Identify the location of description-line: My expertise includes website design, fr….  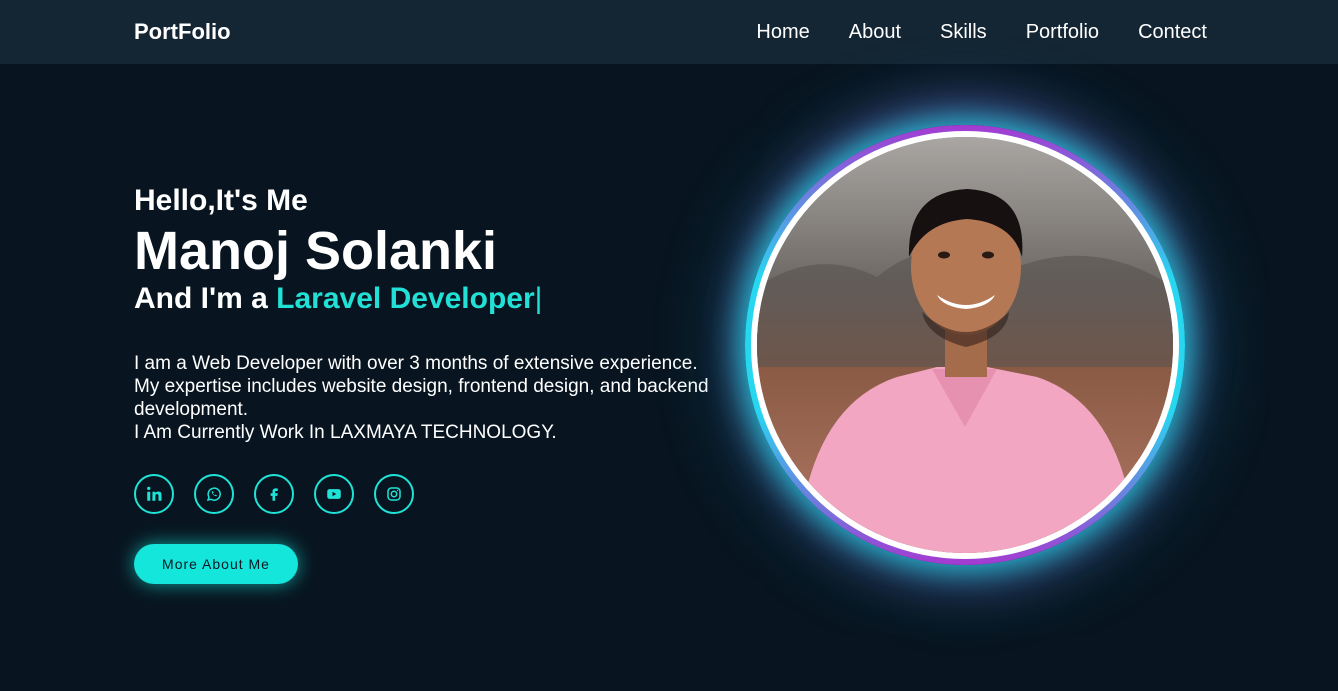
(421, 398).